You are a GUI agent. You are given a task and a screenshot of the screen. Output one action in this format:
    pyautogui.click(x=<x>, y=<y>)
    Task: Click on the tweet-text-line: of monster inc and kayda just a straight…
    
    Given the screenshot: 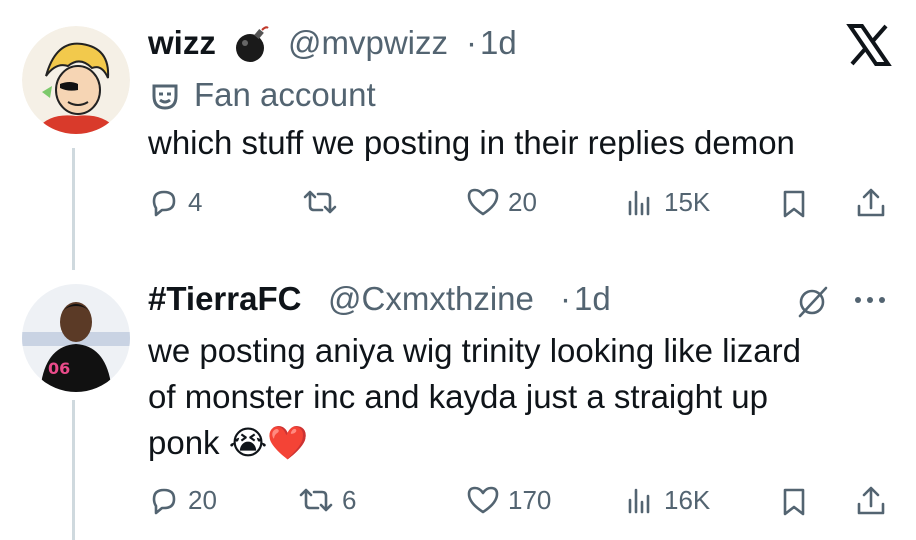 What is the action you would take?
    pyautogui.click(x=458, y=396)
    